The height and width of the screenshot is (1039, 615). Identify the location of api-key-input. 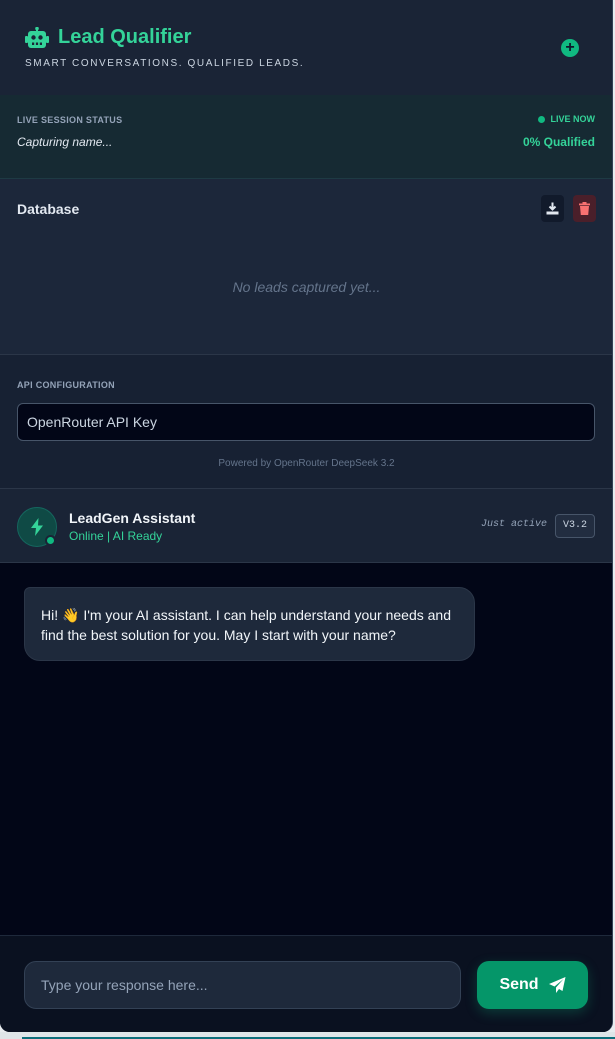
(306, 422).